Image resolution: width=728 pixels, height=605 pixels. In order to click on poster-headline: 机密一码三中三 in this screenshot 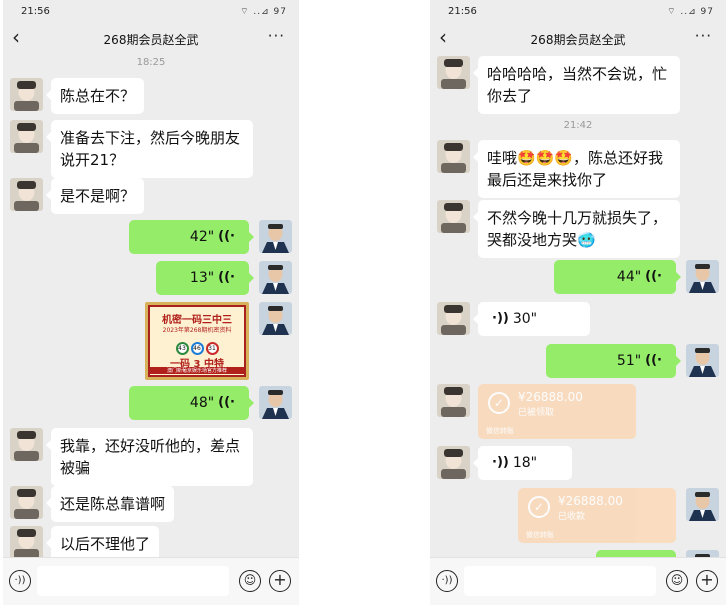, I will do `click(197, 320)`.